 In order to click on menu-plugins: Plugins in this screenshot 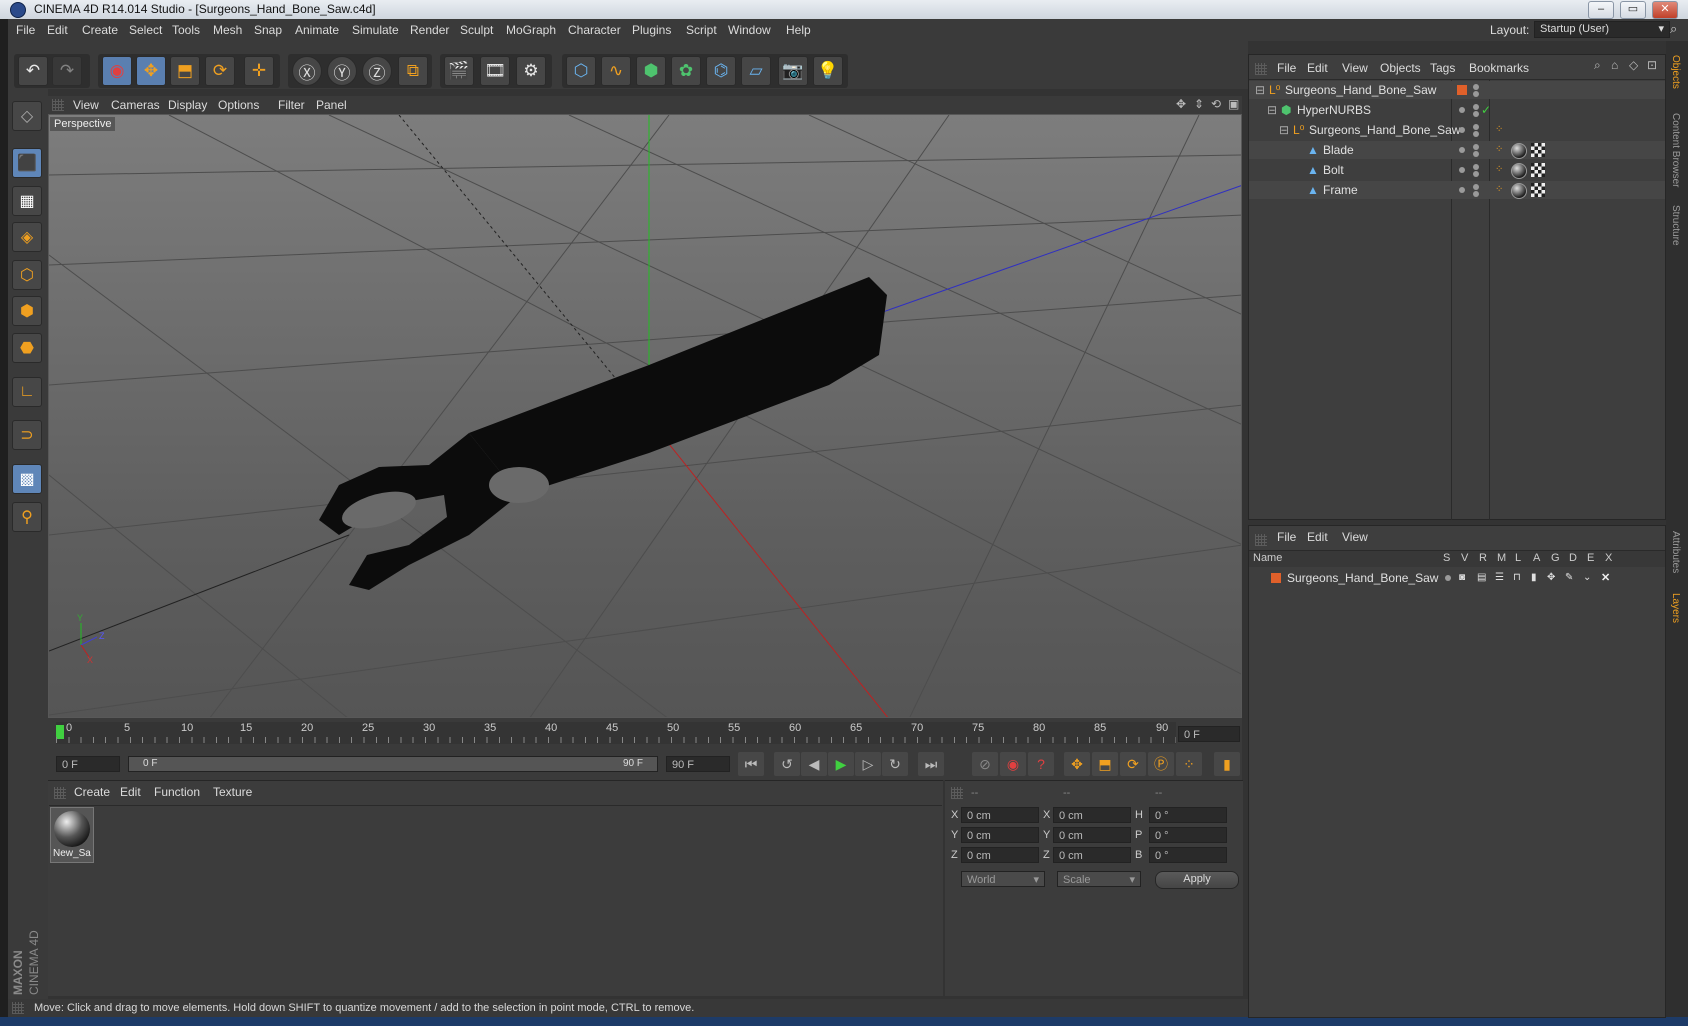, I will do `click(651, 30)`.